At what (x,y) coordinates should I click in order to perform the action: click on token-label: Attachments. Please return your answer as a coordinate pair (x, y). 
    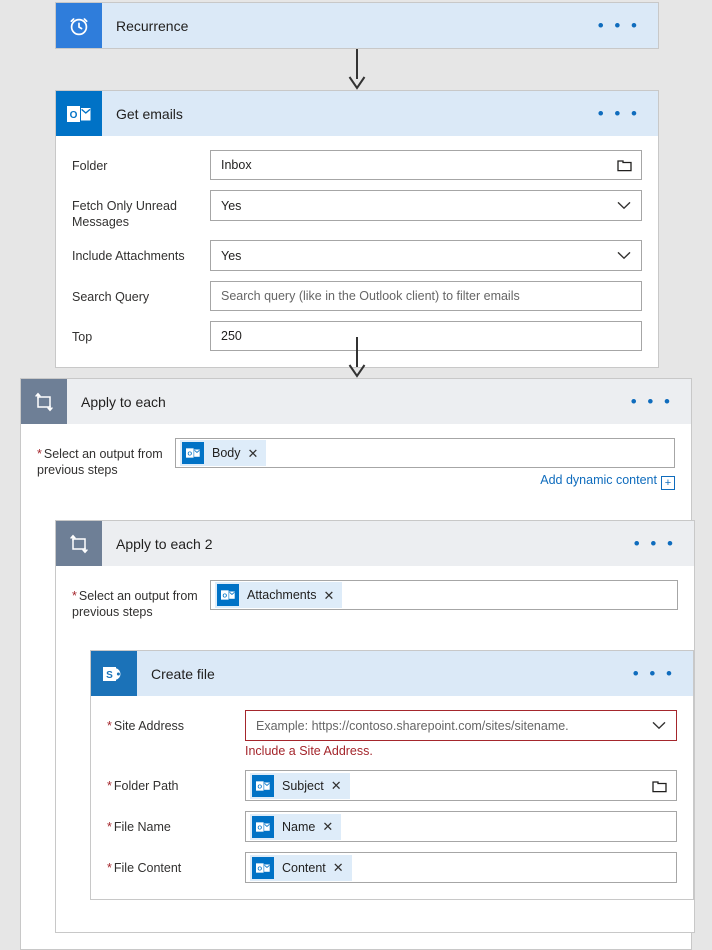
    Looking at the image, I should click on (282, 595).